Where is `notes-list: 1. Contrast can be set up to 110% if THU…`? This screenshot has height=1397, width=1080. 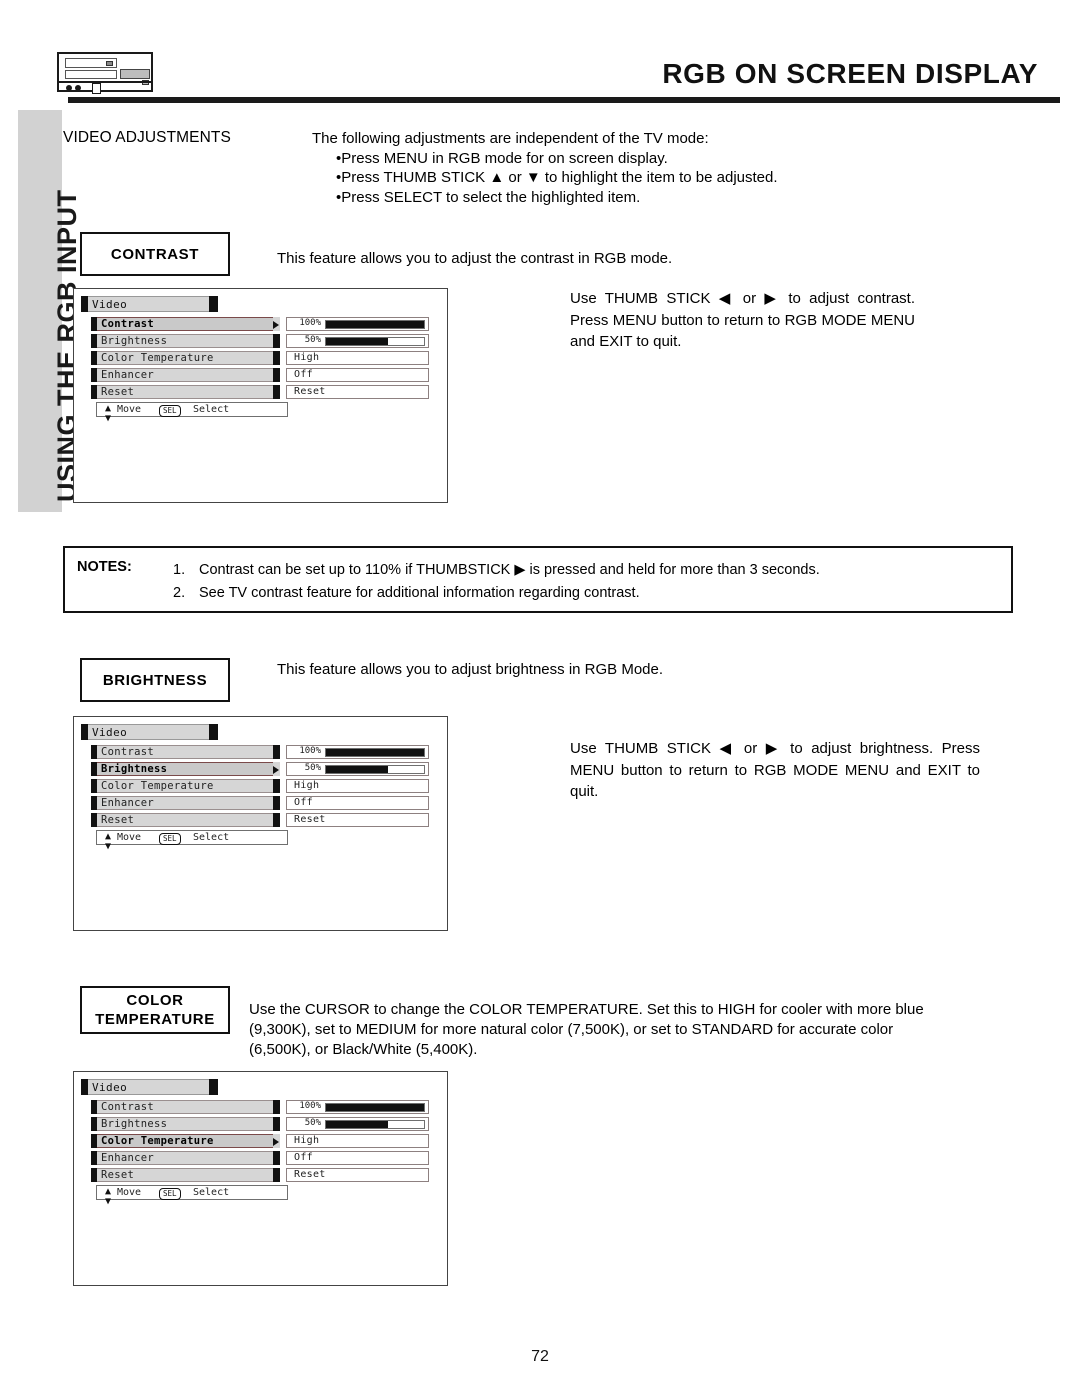 notes-list: 1. Contrast can be set up to 110% if THU… is located at coordinates (588, 582).